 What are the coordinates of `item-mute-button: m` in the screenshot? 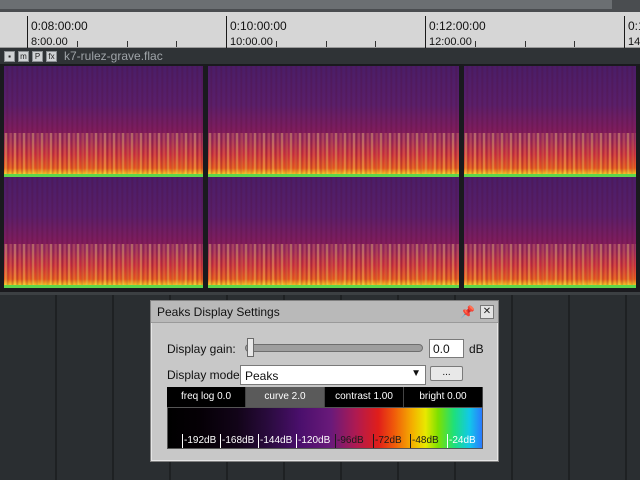 It's located at (23, 56).